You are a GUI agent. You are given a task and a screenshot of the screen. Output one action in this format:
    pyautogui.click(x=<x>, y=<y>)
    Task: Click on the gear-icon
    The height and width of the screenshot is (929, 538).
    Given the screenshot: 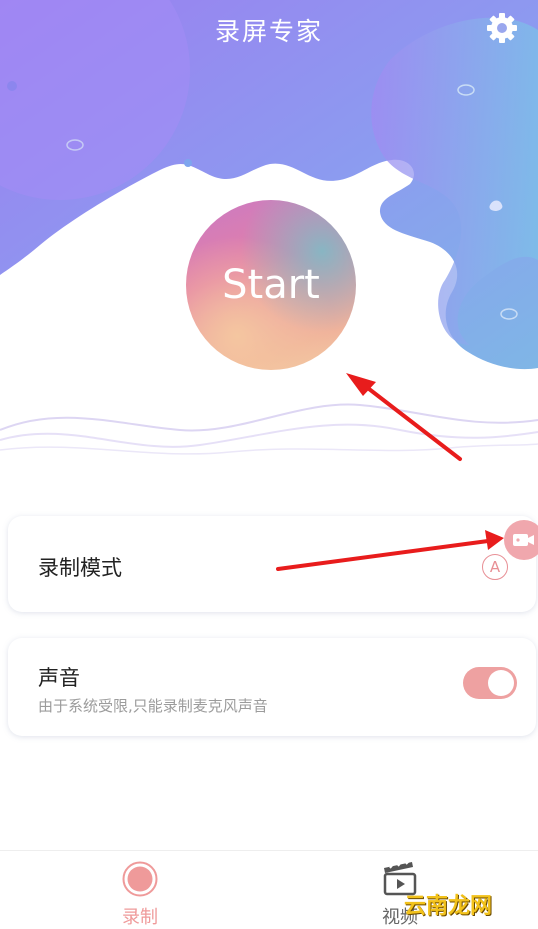 What is the action you would take?
    pyautogui.click(x=502, y=28)
    